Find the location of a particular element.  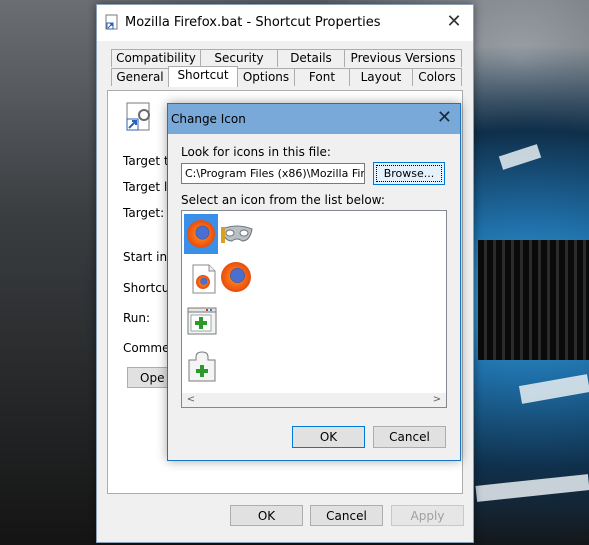

tab-previous-versions: Previous Versions is located at coordinates (403, 58).